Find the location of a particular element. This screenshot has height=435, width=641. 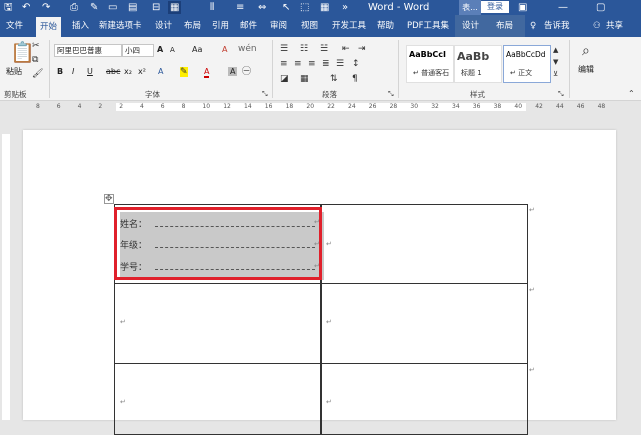

highlight-icon: ✎ is located at coordinates (184, 72).